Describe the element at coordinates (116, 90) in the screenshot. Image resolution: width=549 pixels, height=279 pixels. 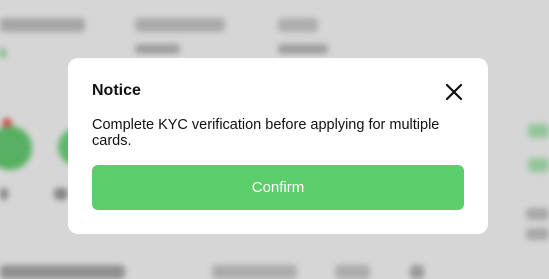
I see `dialog-title: Notice` at that location.